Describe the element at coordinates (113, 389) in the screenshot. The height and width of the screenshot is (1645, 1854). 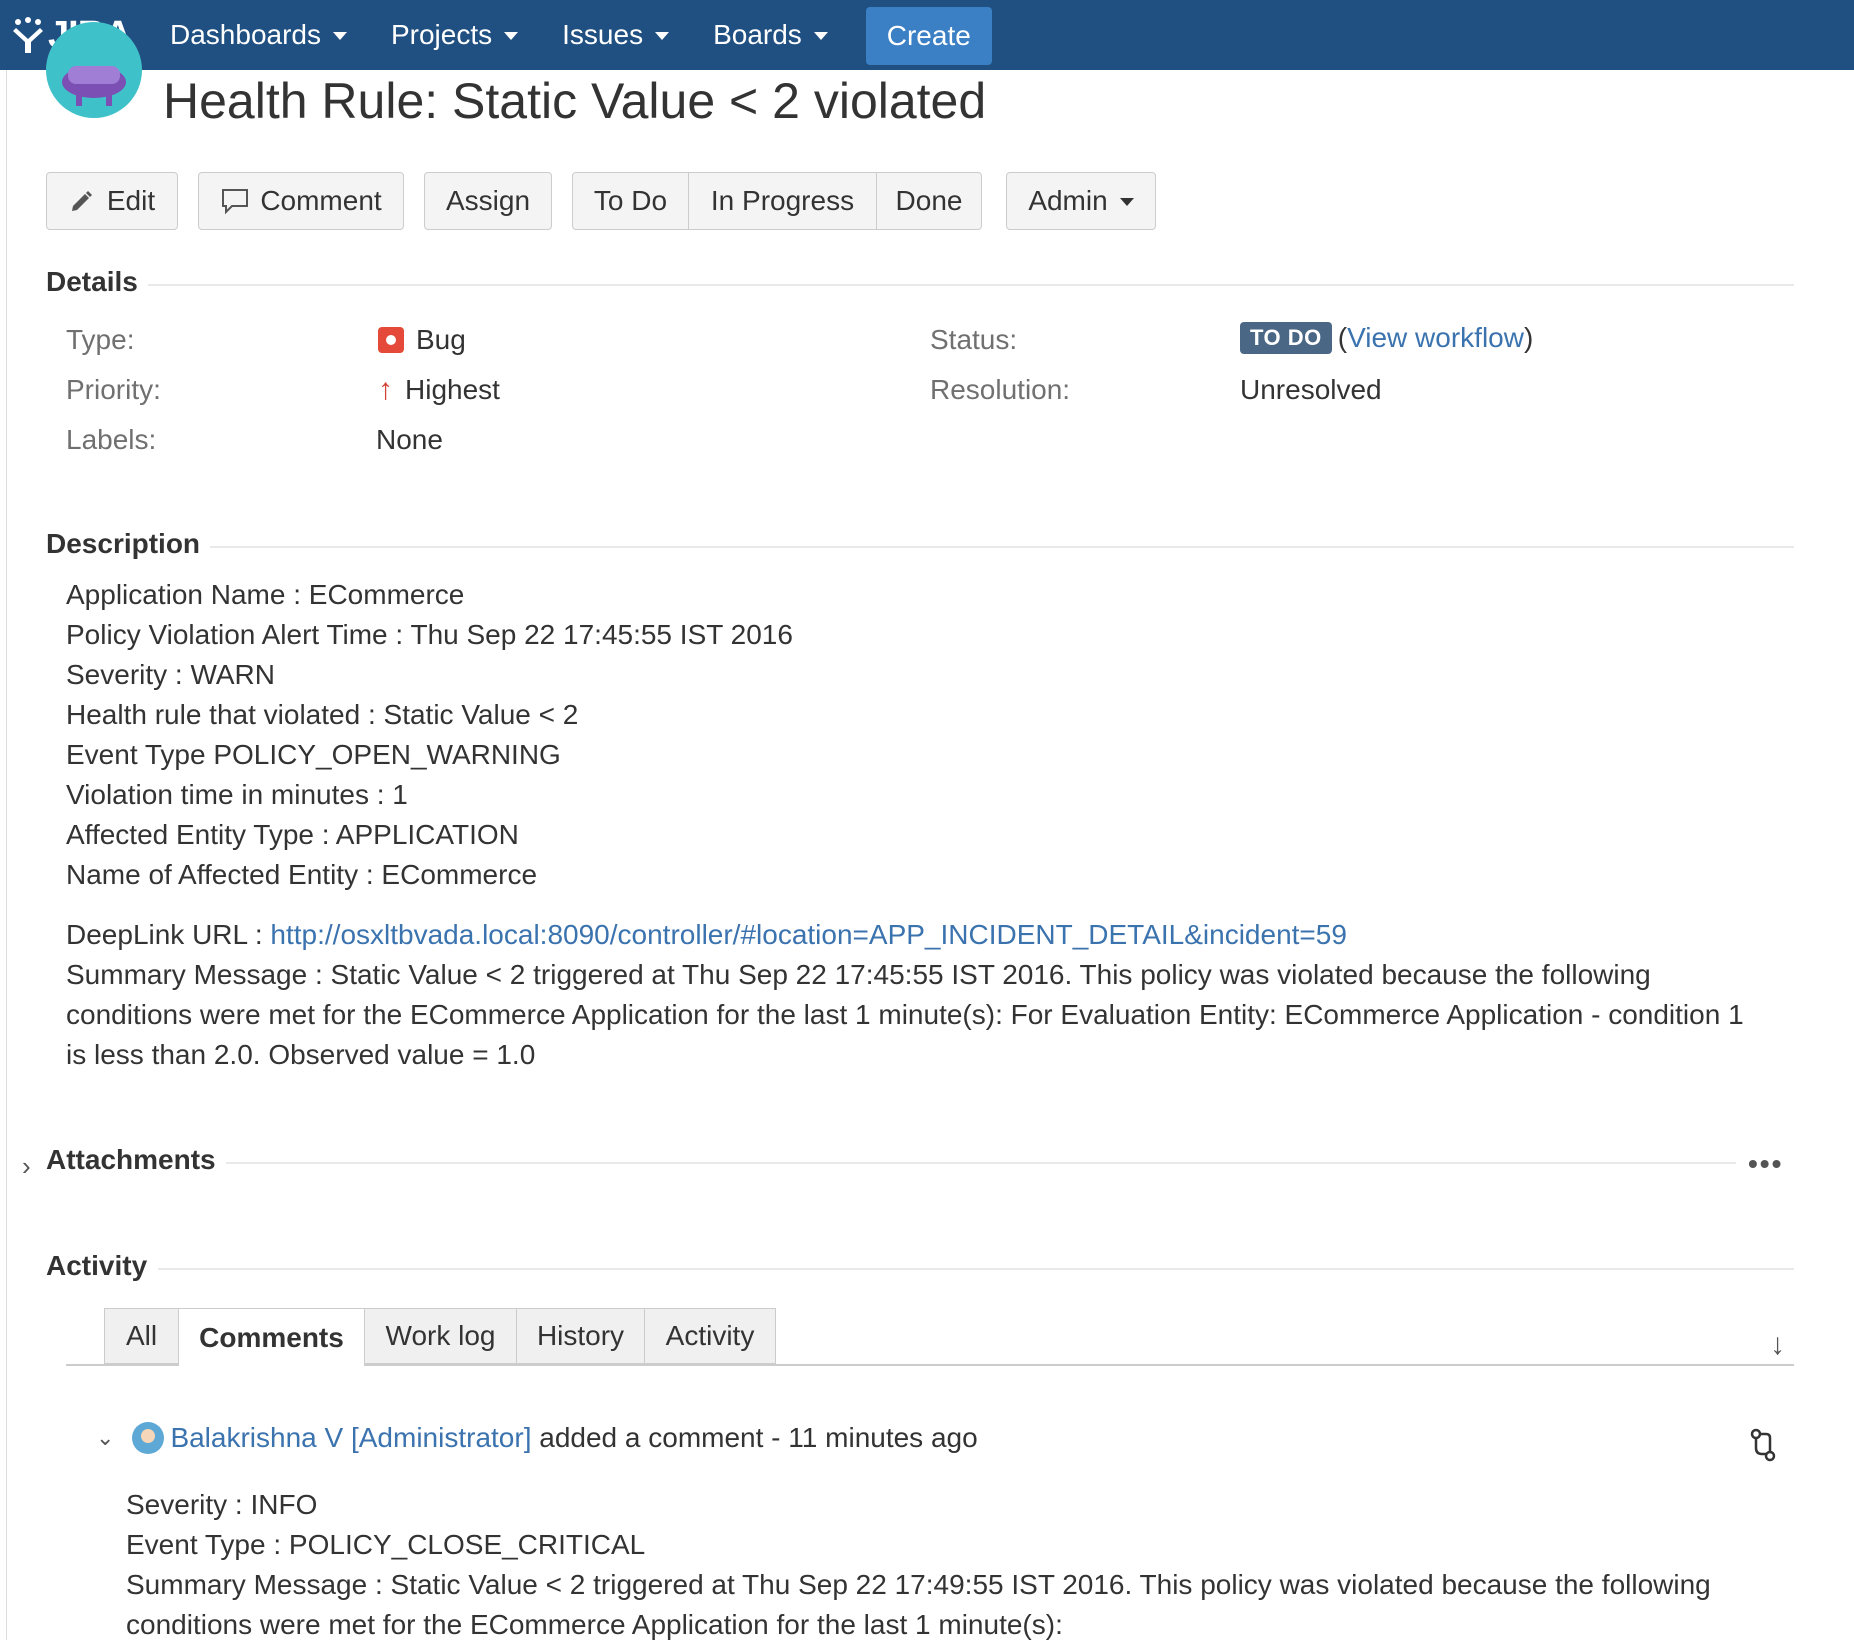
I see `priority-label: Priority:` at that location.